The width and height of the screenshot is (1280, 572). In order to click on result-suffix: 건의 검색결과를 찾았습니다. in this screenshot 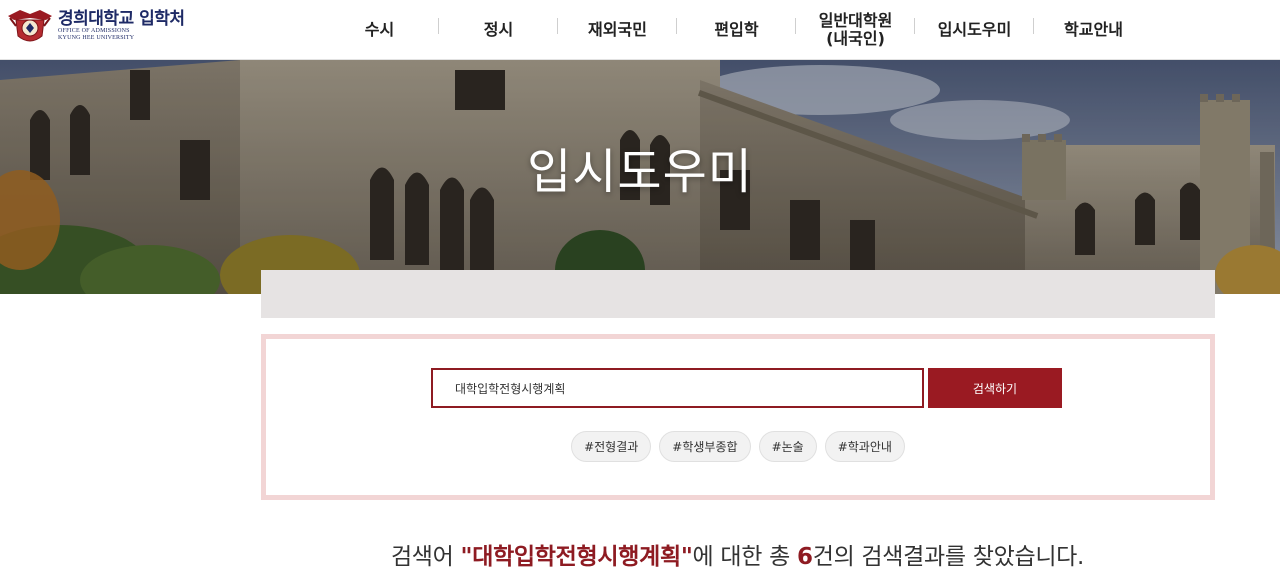, I will do `click(948, 557)`.